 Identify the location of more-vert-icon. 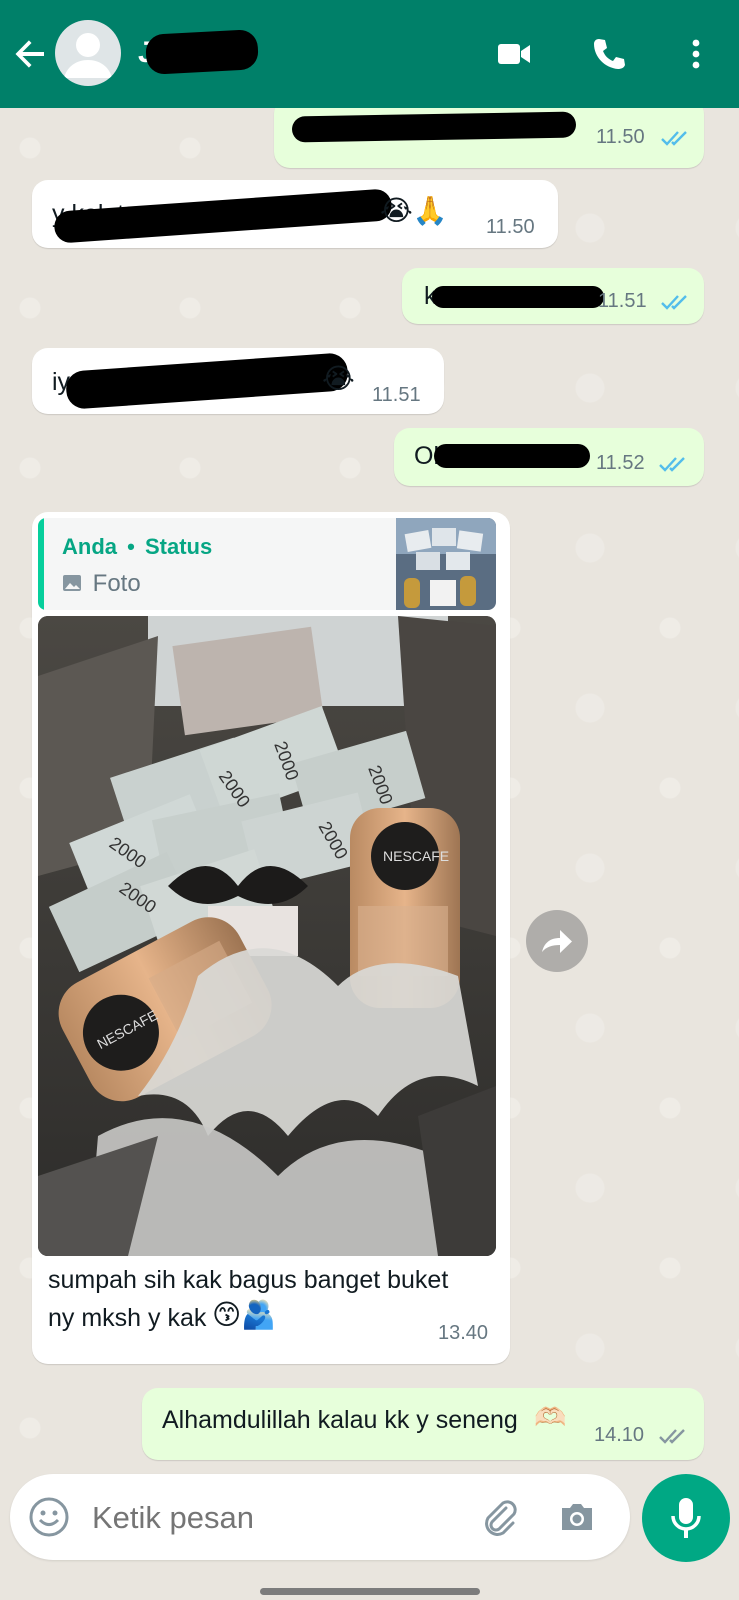
(696, 54).